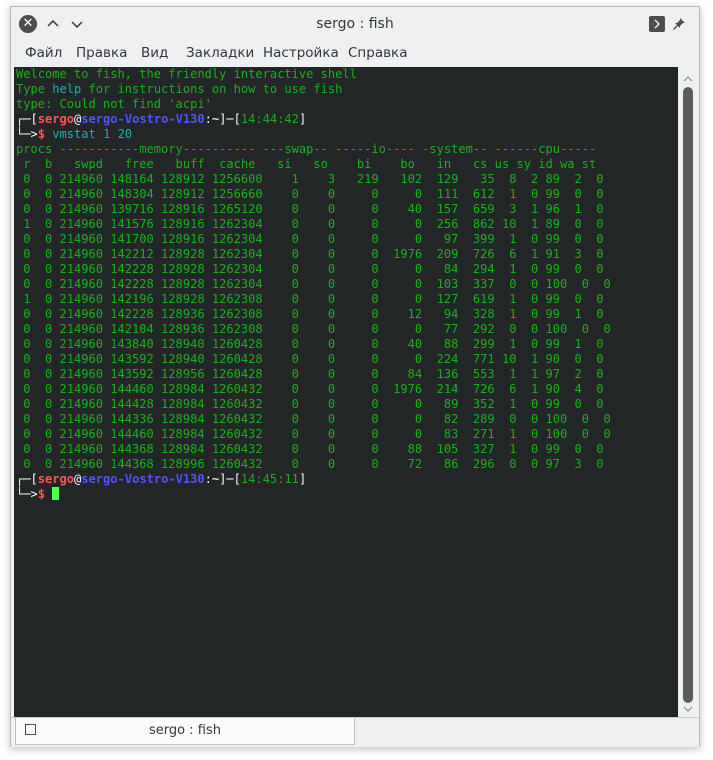  What do you see at coordinates (43, 53) in the screenshot?
I see `menu-file: Файл` at bounding box center [43, 53].